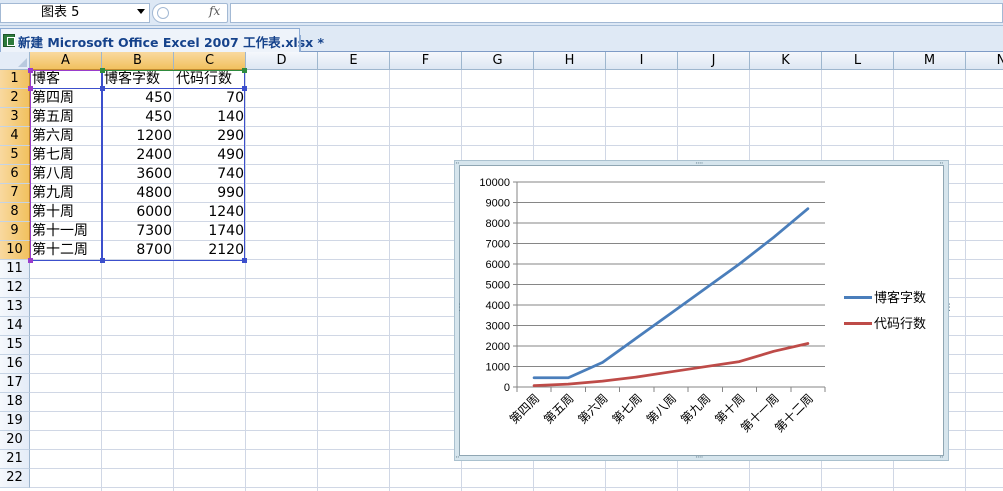  I want to click on cell-c1: 代码行数, so click(210, 79).